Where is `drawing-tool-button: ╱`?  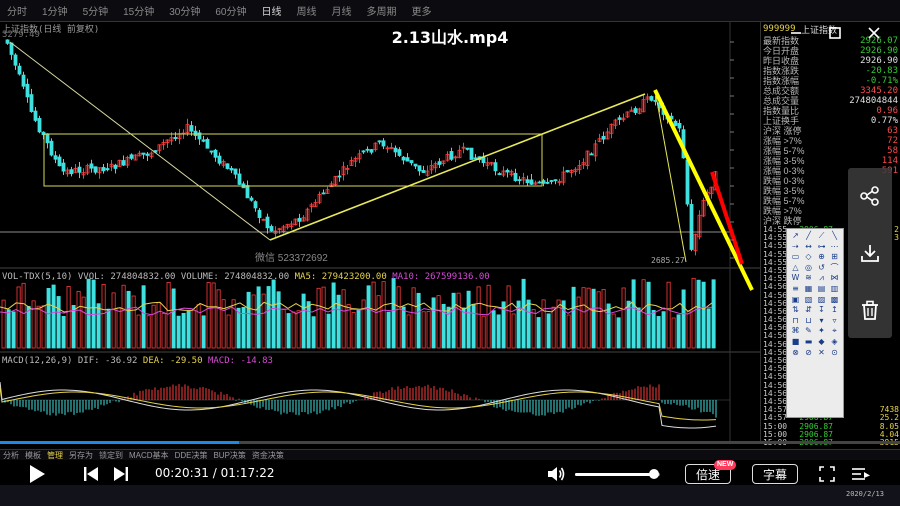
drawing-tool-button: ╱ is located at coordinates (808, 236).